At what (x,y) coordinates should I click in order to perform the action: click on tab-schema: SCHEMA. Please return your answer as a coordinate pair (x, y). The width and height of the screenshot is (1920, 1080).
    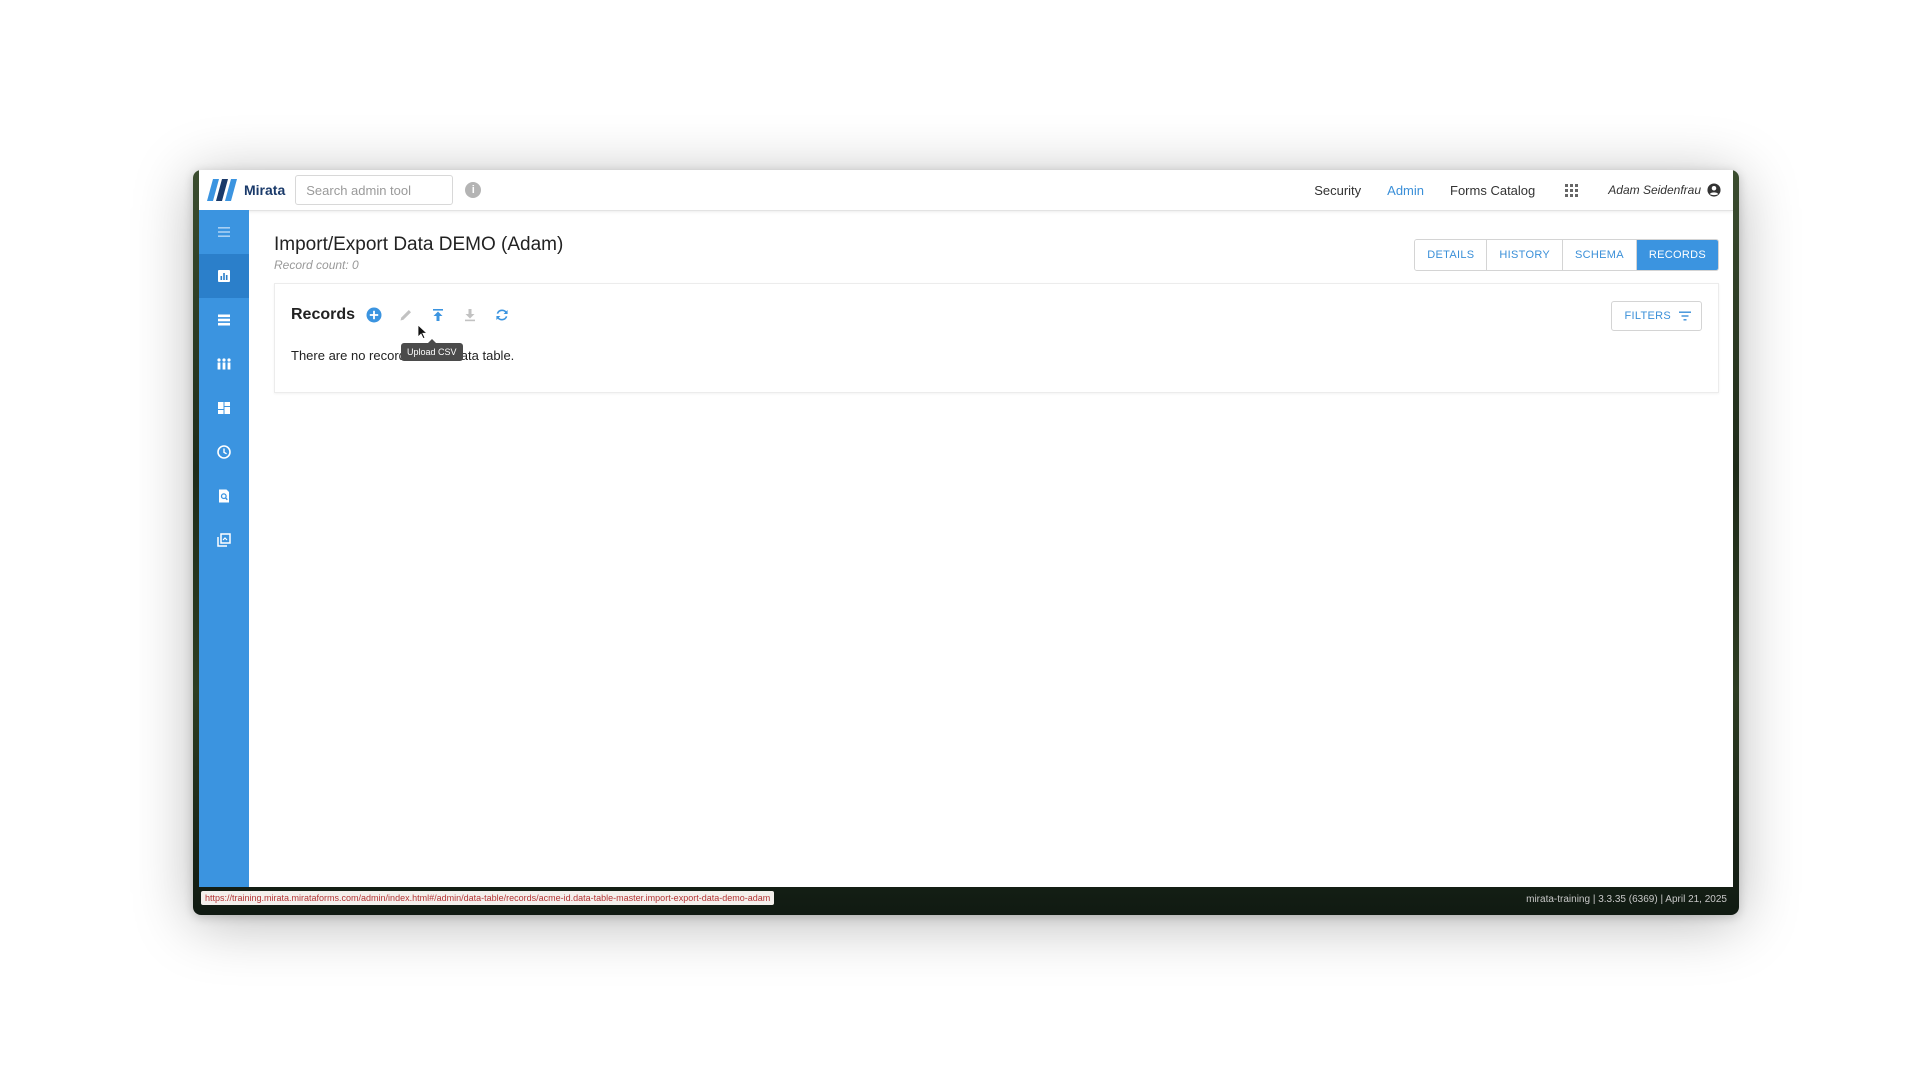
    Looking at the image, I should click on (1600, 255).